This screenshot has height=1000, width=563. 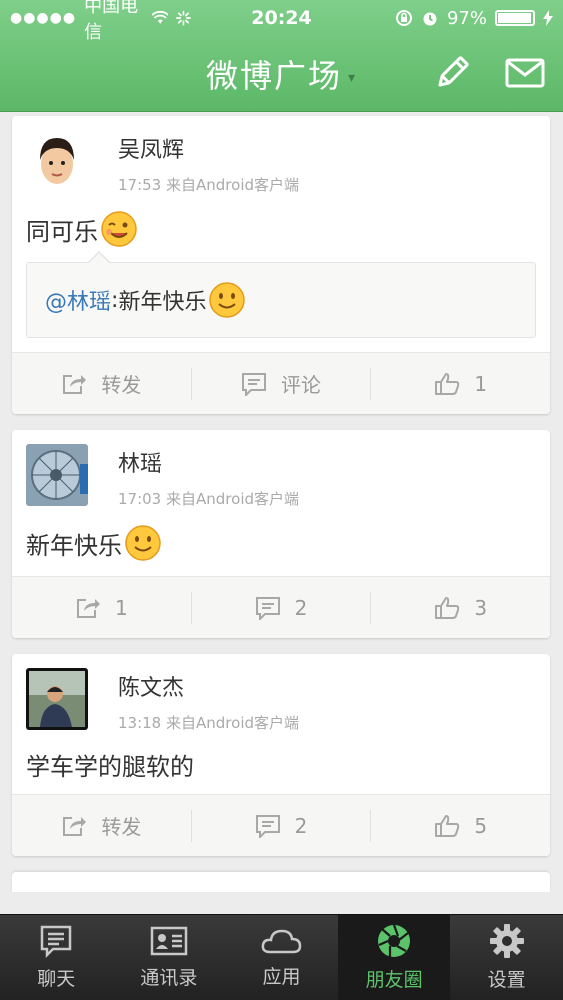 I want to click on tab-moments: 朋友圈, so click(x=394, y=957).